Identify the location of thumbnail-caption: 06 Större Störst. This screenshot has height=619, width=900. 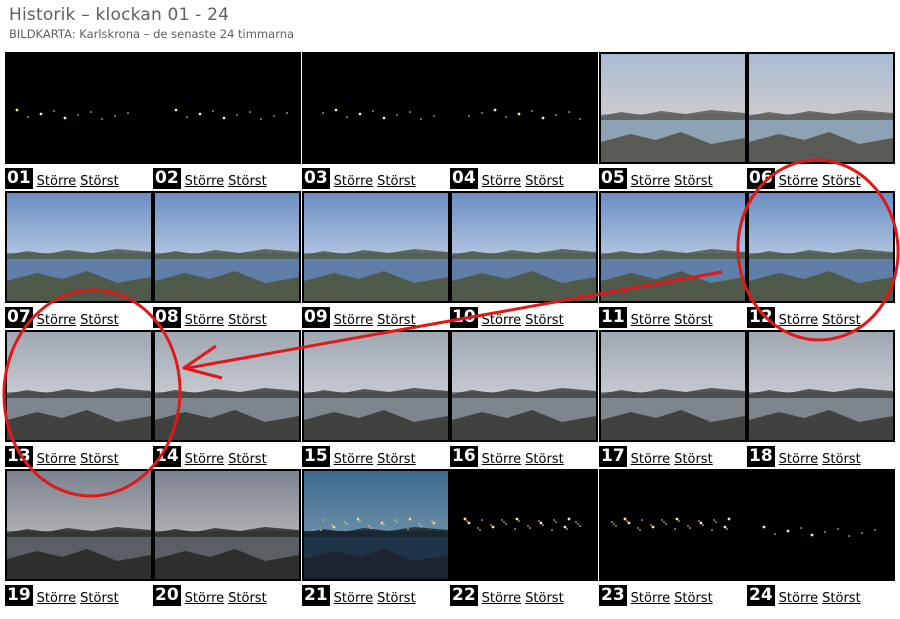
(804, 178).